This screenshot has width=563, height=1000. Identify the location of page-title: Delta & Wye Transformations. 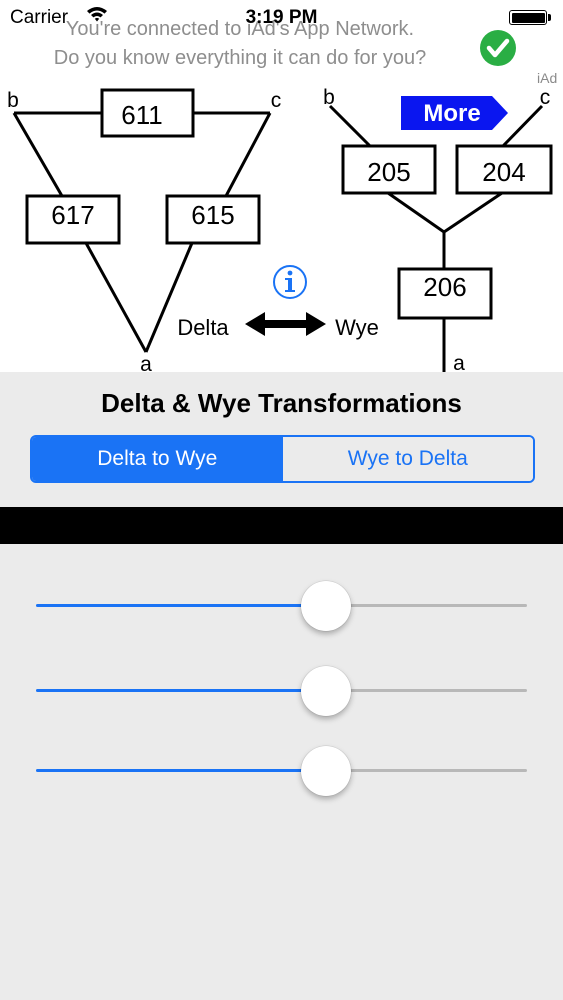
(281, 403).